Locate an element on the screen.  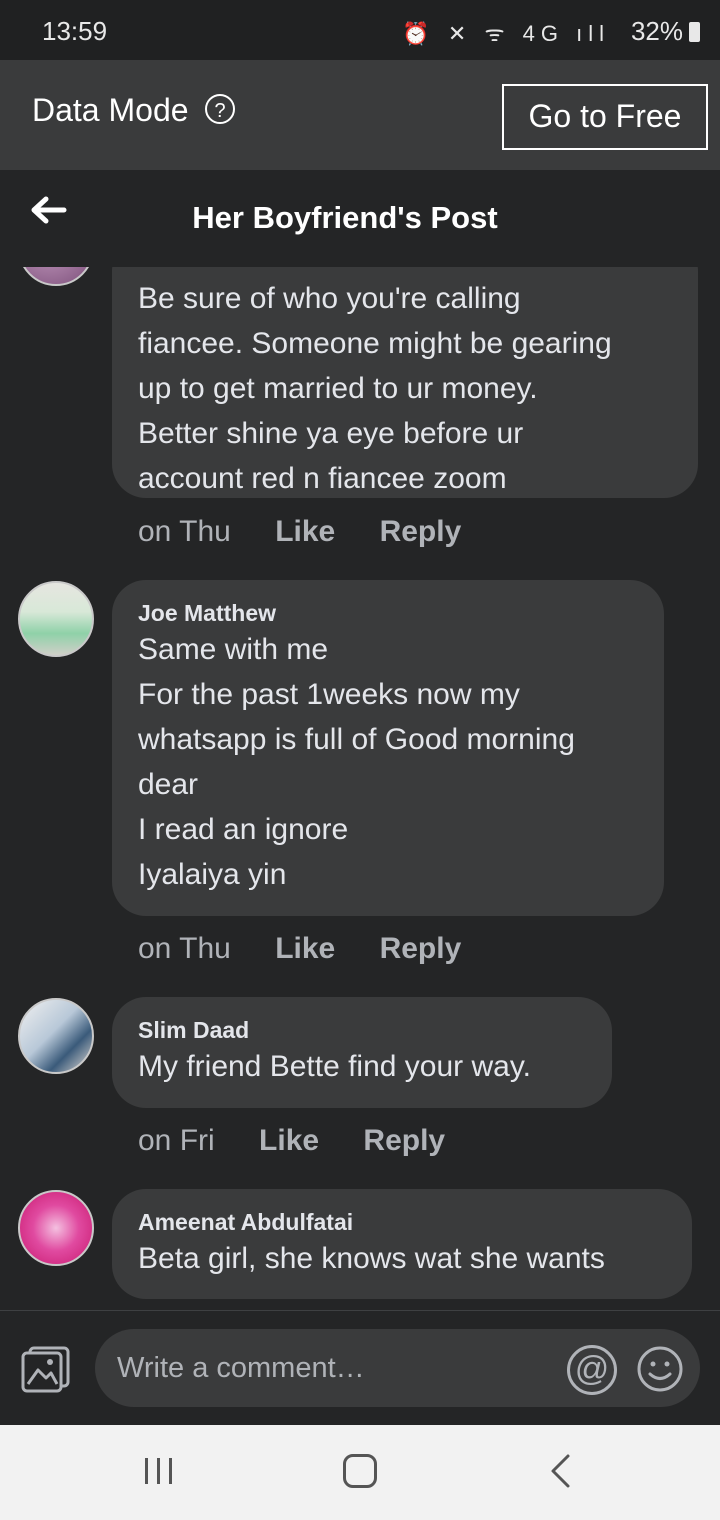
battery-level: 32% is located at coordinates (656, 31).